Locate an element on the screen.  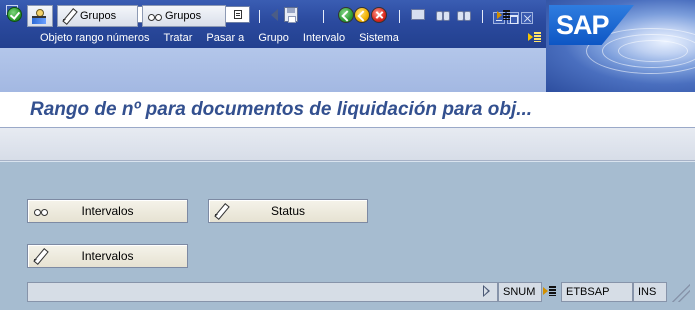
menu-item-sistema: Sistema is located at coordinates (379, 38).